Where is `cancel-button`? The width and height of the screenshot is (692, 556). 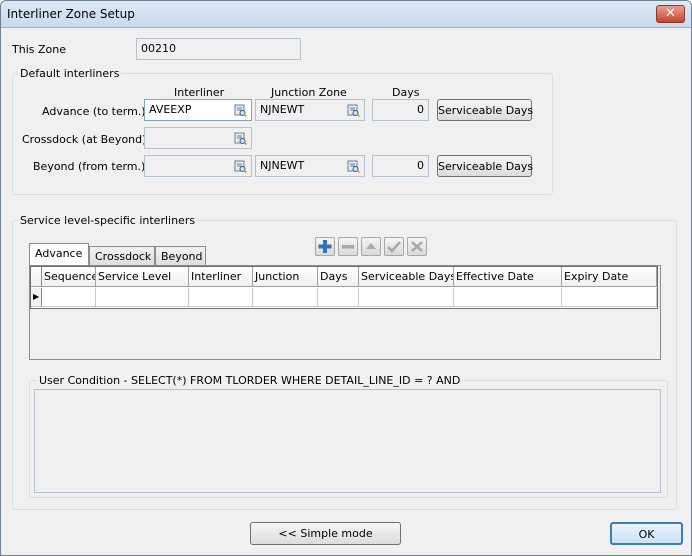 cancel-button is located at coordinates (417, 246).